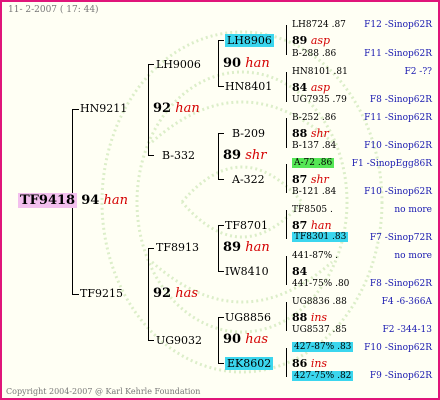 This screenshot has height=400, width=440. Describe the element at coordinates (319, 25) in the screenshot. I see `gen4-name: LH8724 .87` at that location.